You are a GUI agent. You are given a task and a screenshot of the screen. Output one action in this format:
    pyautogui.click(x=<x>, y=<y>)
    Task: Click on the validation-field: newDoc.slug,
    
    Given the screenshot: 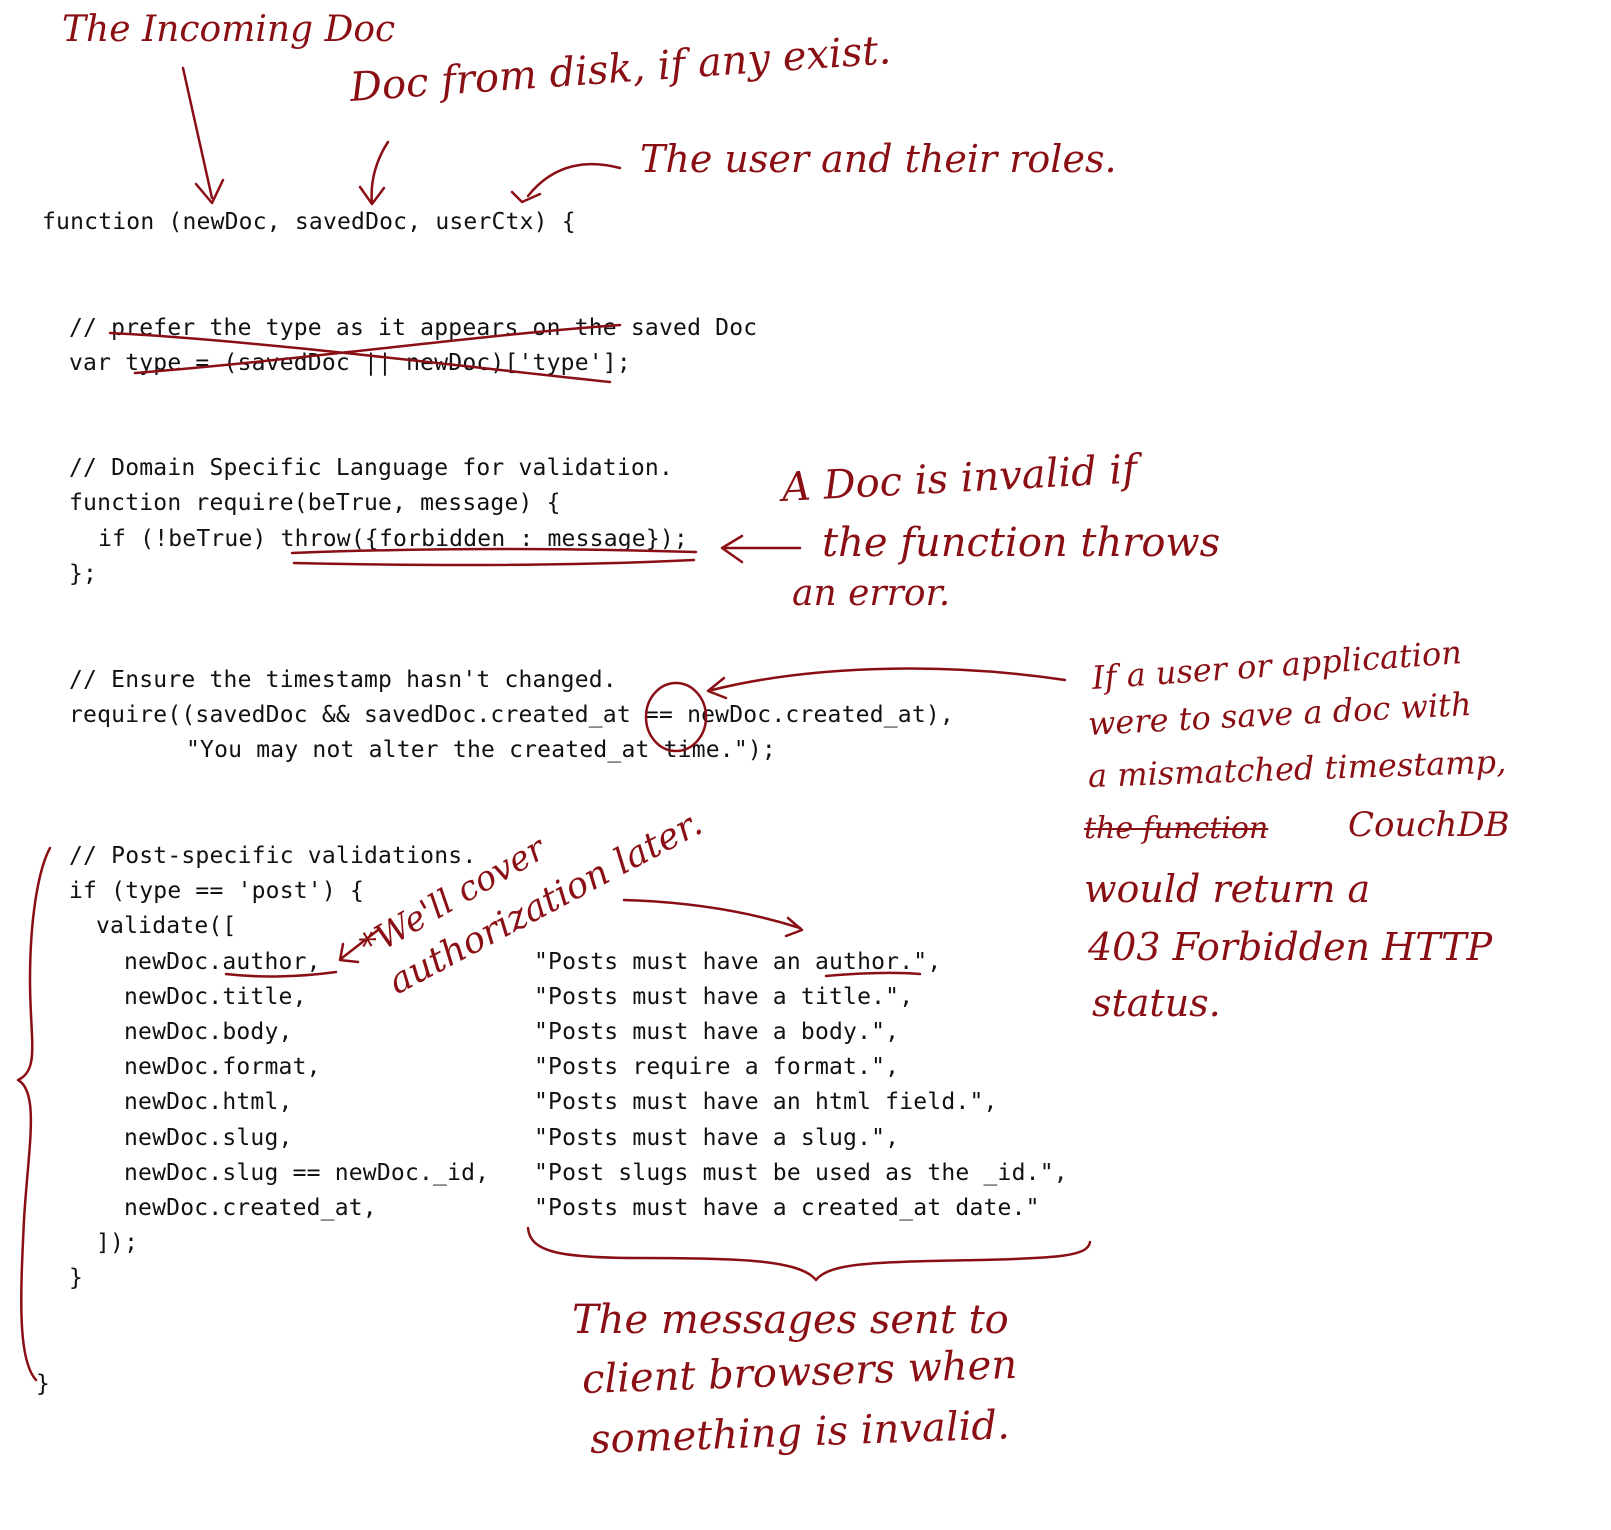 What is the action you would take?
    pyautogui.click(x=208, y=1138)
    